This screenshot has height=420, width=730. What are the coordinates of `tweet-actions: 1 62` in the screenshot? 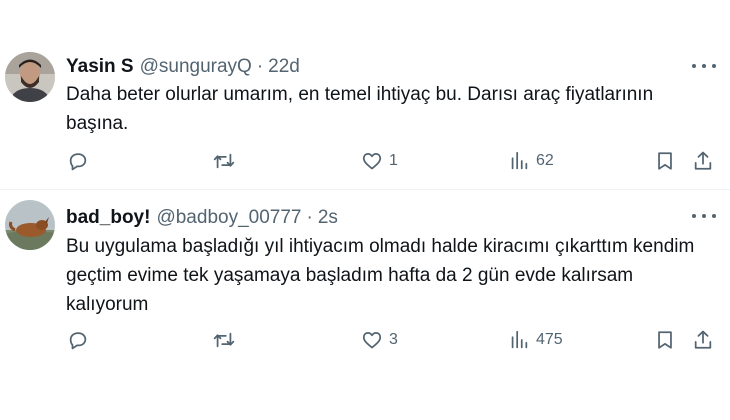 It's located at (391, 161).